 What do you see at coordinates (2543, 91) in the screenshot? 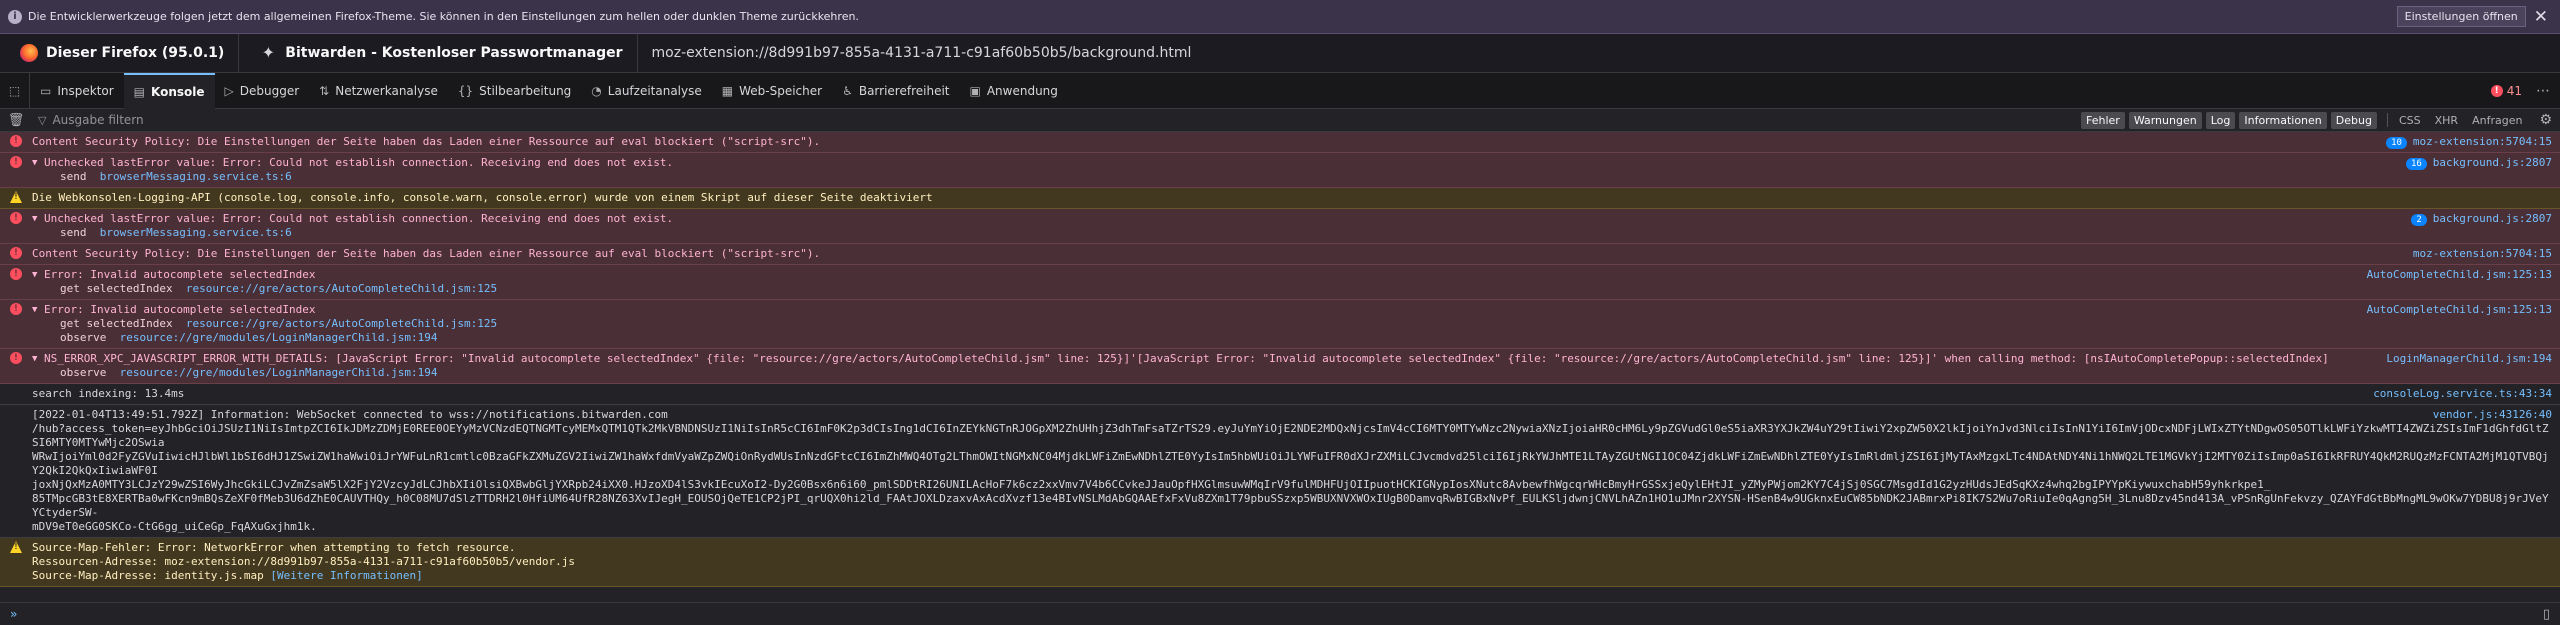
I see `more-options-icon: ⋯` at bounding box center [2543, 91].